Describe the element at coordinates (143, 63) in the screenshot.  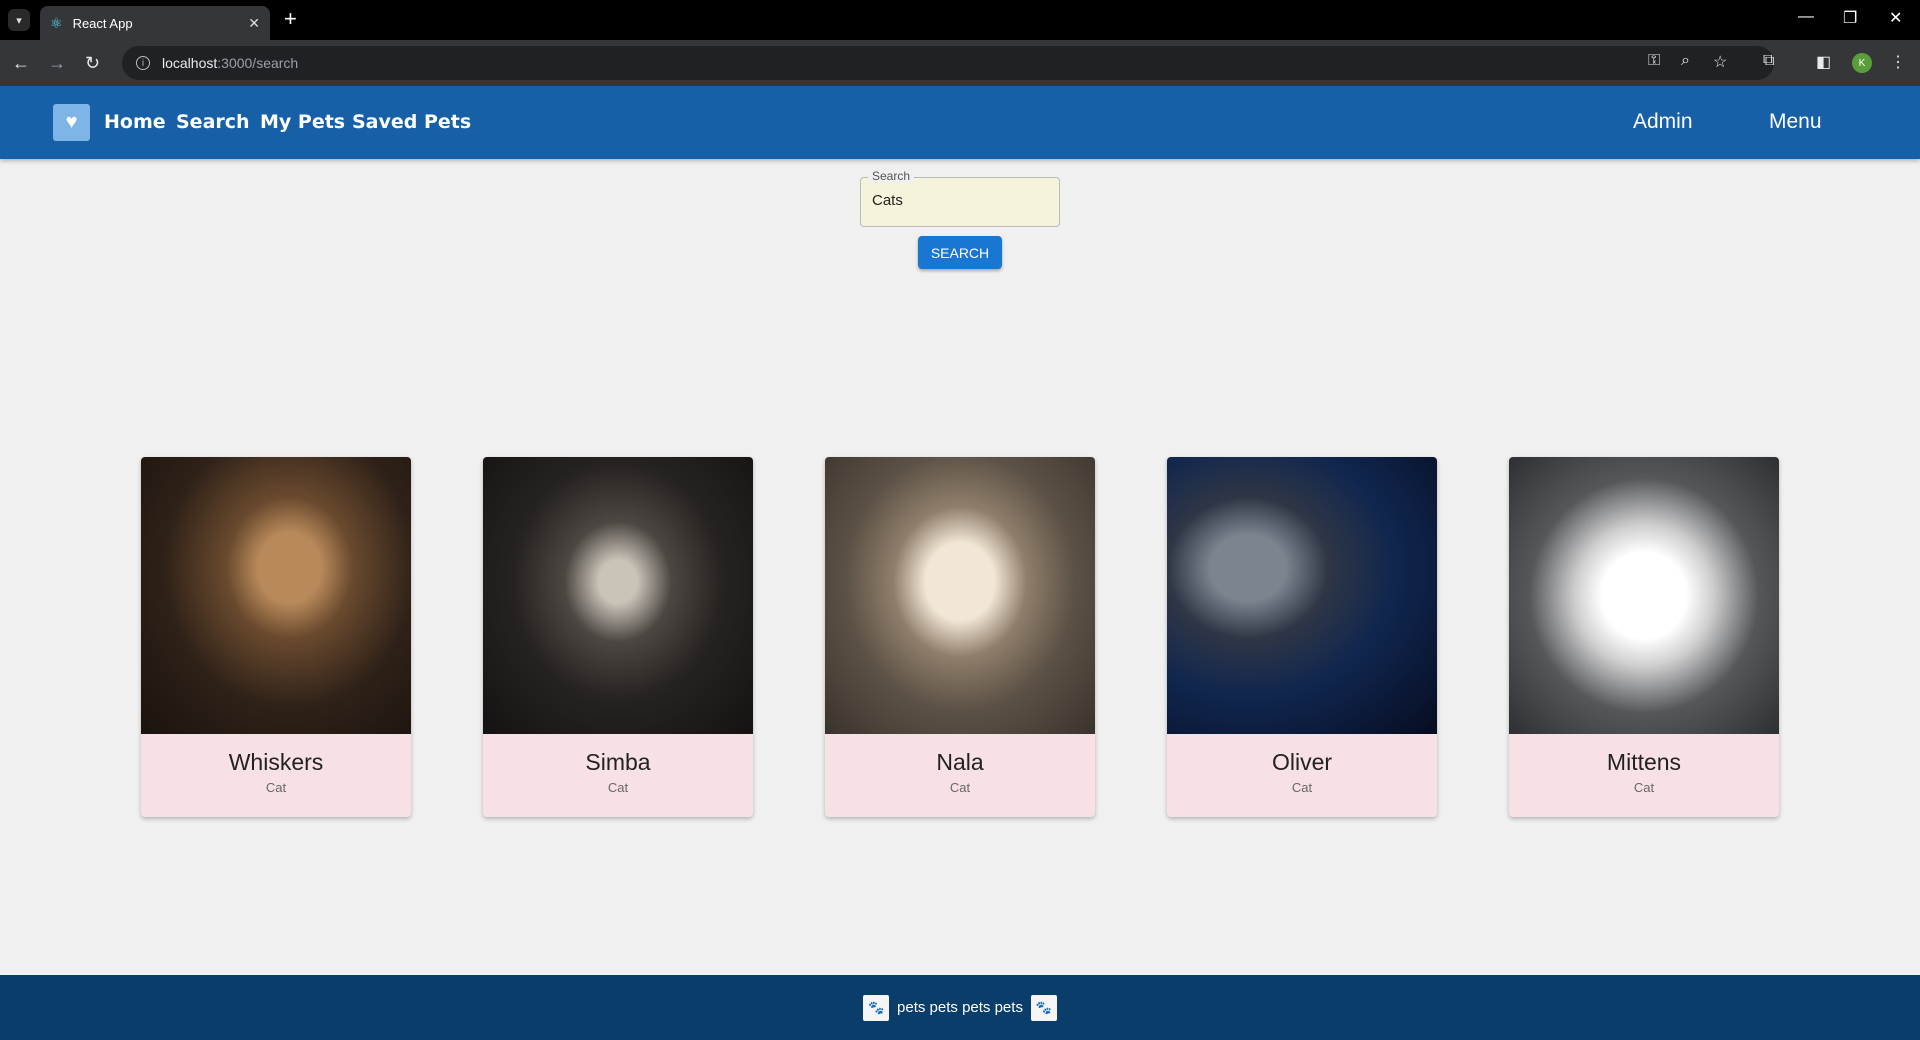
I see `site-info-icon: i` at that location.